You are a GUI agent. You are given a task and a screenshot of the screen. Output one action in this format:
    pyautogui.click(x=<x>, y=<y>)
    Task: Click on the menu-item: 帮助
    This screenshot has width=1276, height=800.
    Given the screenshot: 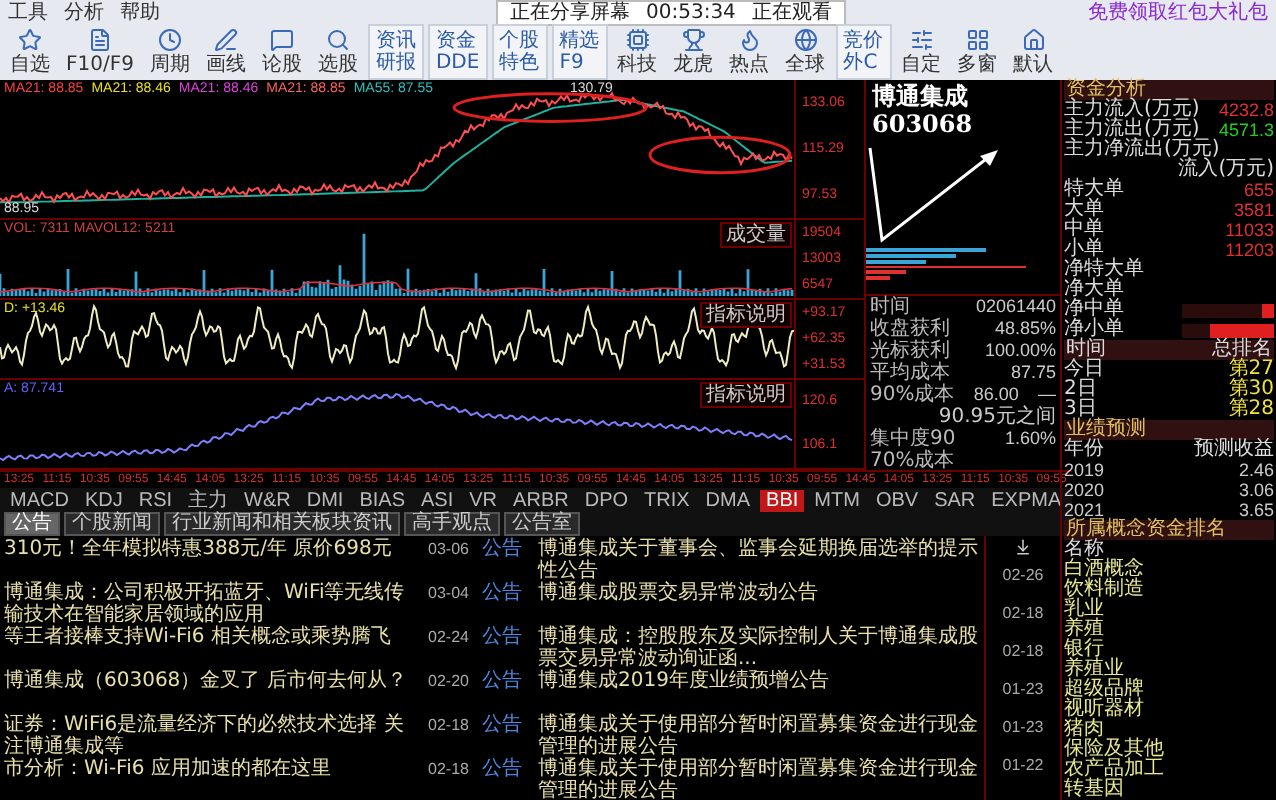 What is the action you would take?
    pyautogui.click(x=140, y=12)
    